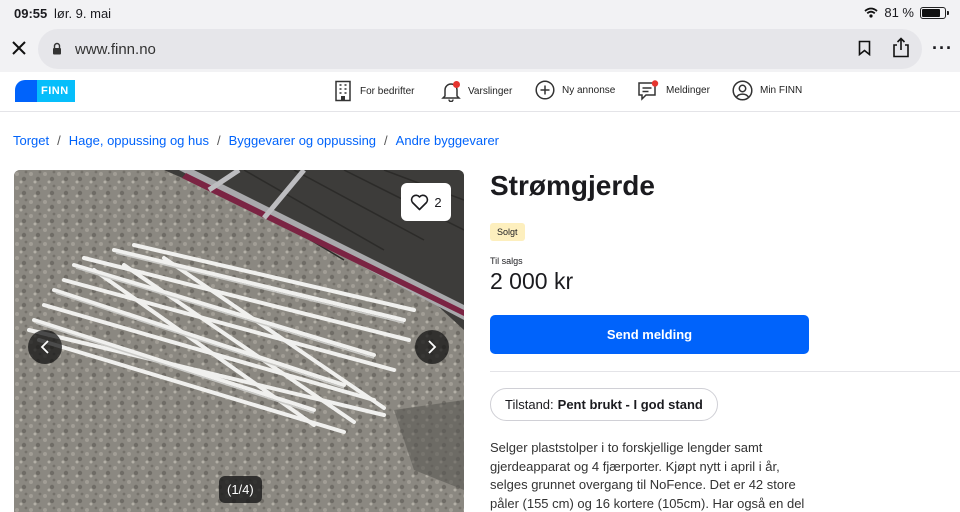 This screenshot has width=960, height=512. Describe the element at coordinates (742, 90) in the screenshot. I see `user-icon` at that location.